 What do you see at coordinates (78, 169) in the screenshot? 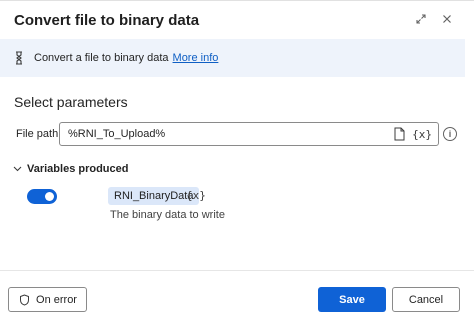
I see `variables-produced-title: Variables produced` at bounding box center [78, 169].